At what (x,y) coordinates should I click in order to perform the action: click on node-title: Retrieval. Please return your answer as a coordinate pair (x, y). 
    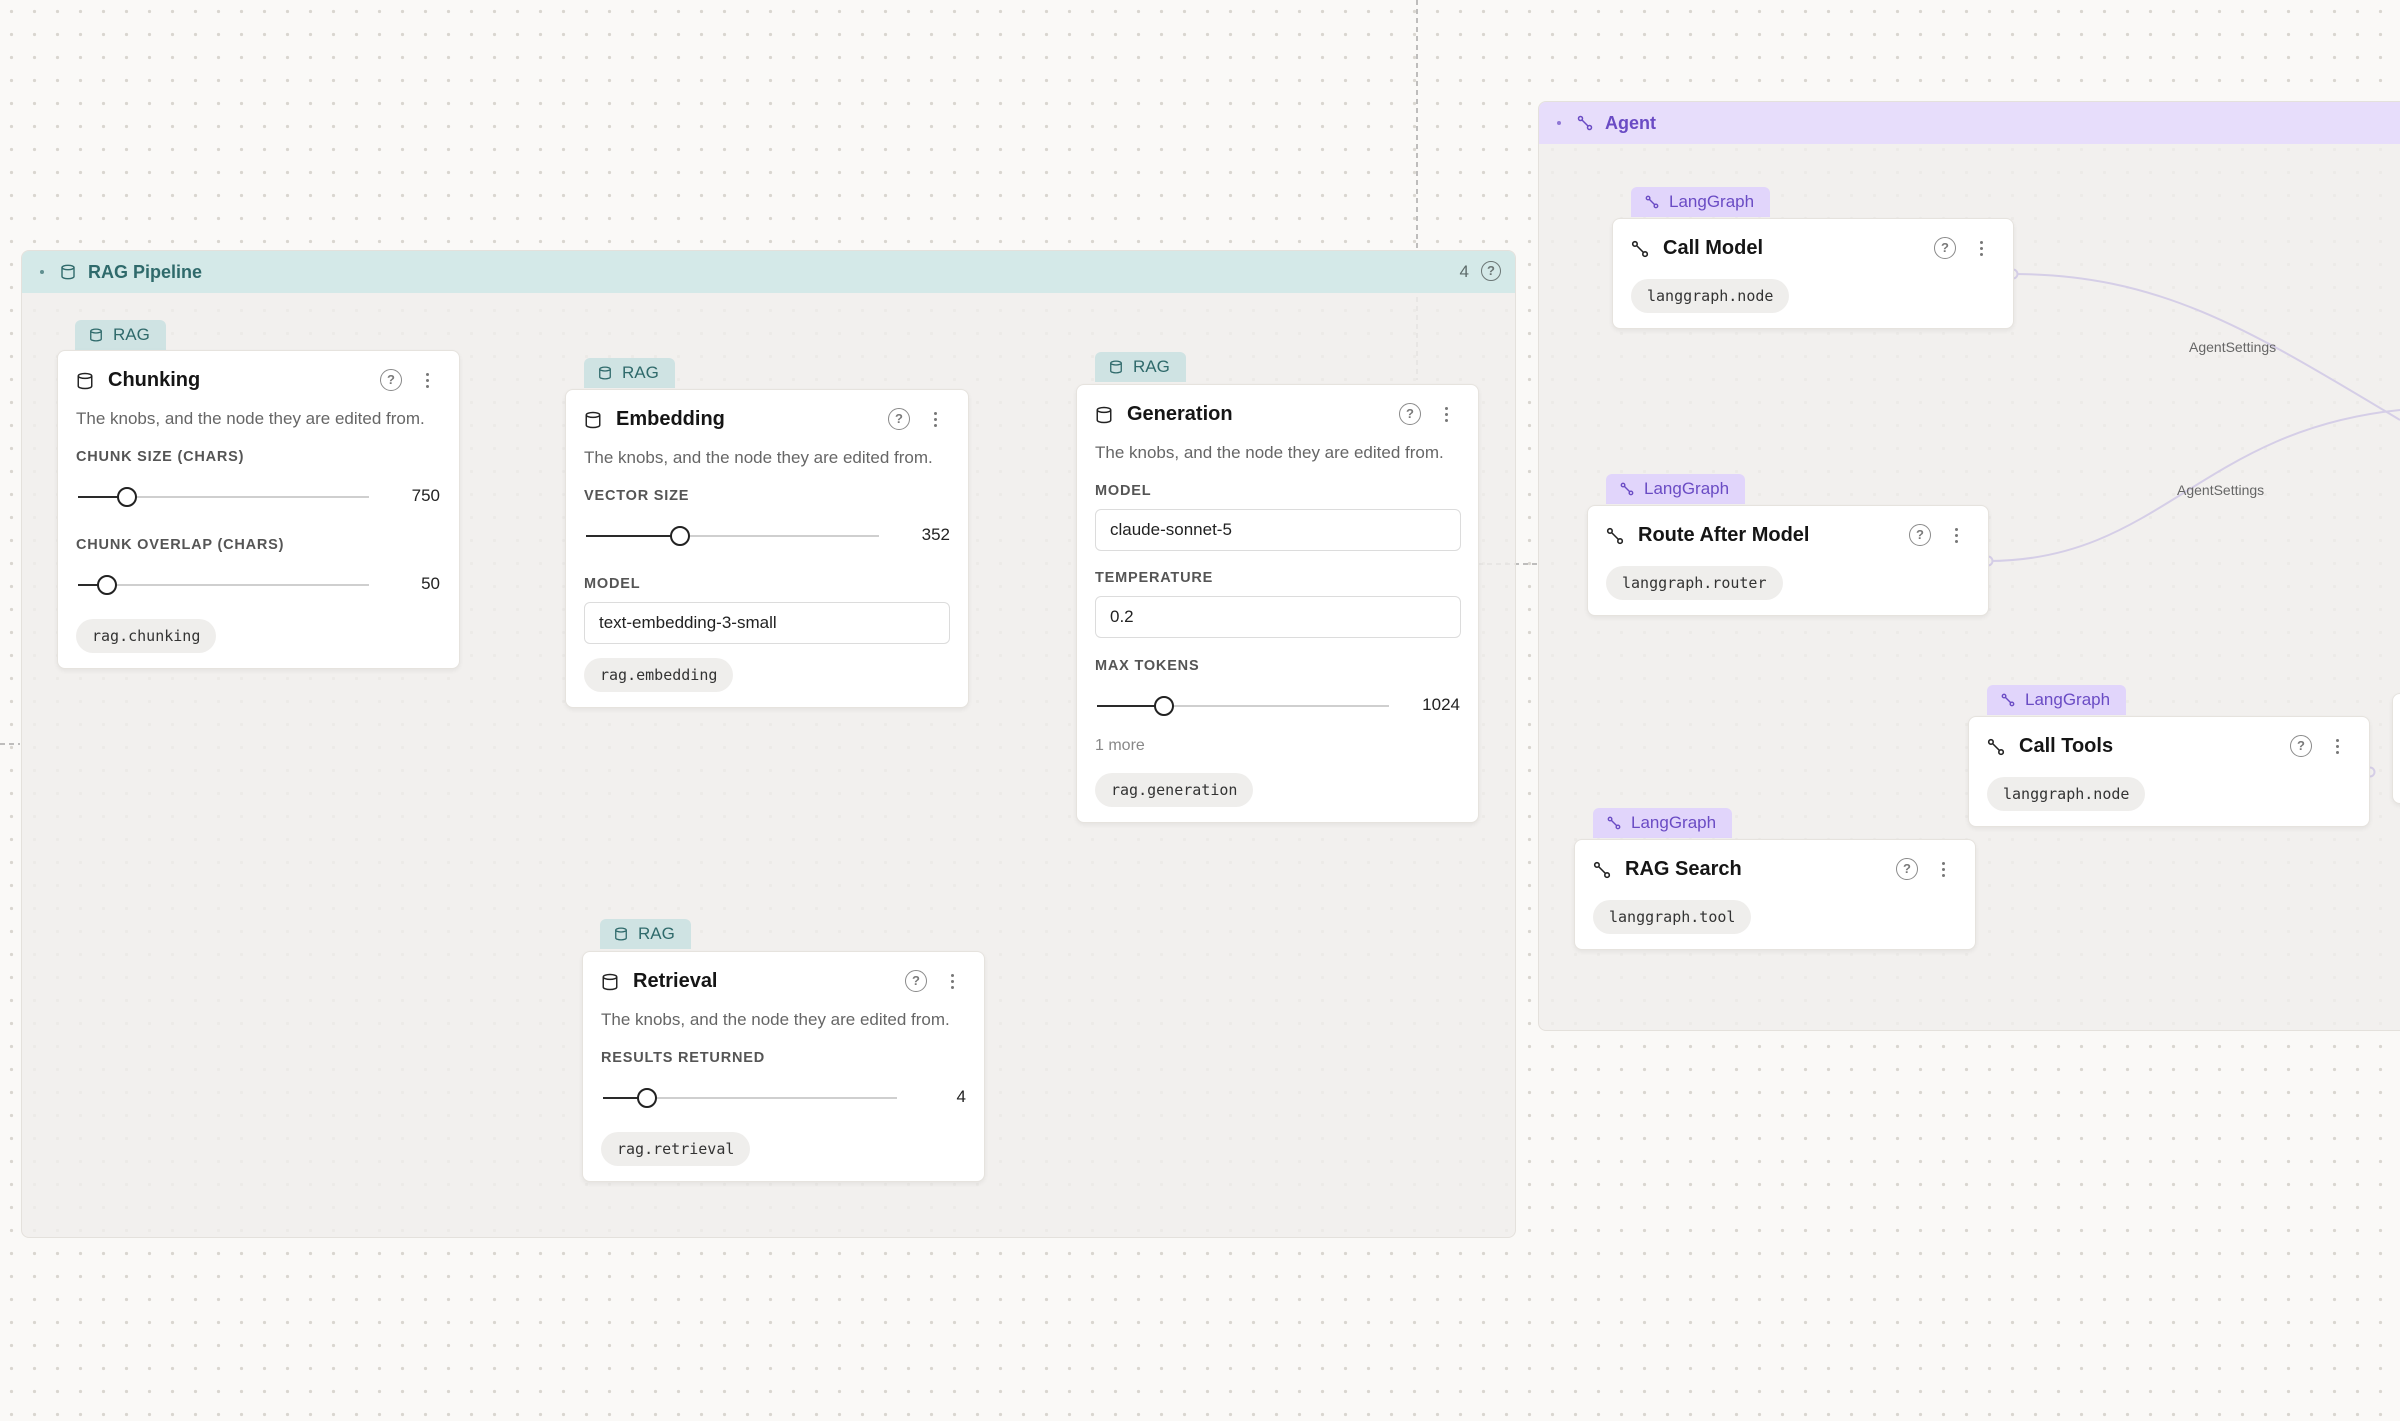
    Looking at the image, I should click on (659, 981).